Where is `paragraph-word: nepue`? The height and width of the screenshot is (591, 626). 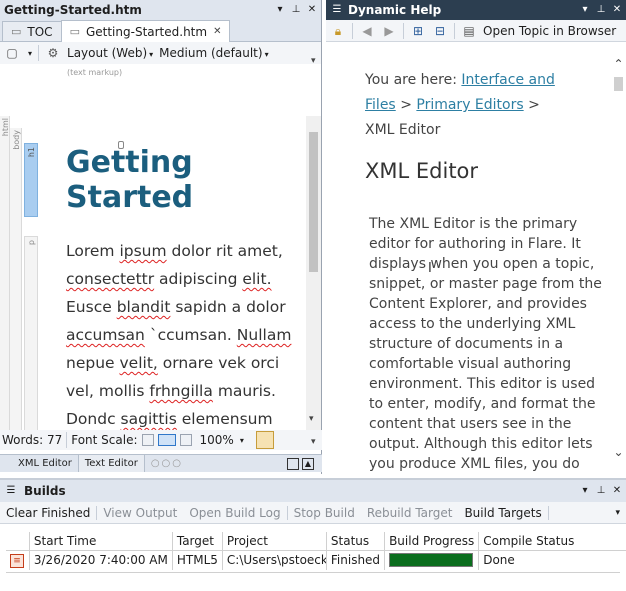
paragraph-word: nepue is located at coordinates (90, 363).